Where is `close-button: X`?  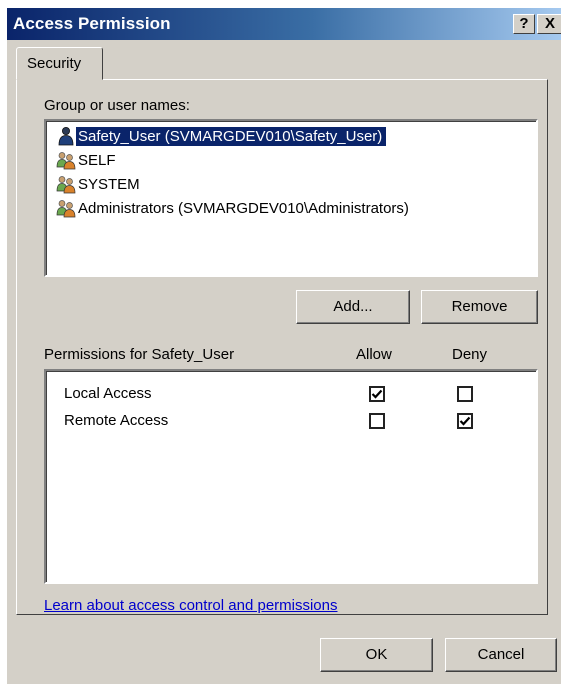
close-button: X is located at coordinates (549, 24).